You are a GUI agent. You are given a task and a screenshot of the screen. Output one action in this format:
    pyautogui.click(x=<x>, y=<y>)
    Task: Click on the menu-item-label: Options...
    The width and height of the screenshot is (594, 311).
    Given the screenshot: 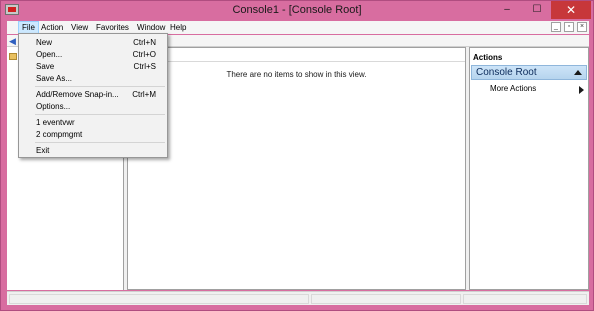 What is the action you would take?
    pyautogui.click(x=53, y=106)
    